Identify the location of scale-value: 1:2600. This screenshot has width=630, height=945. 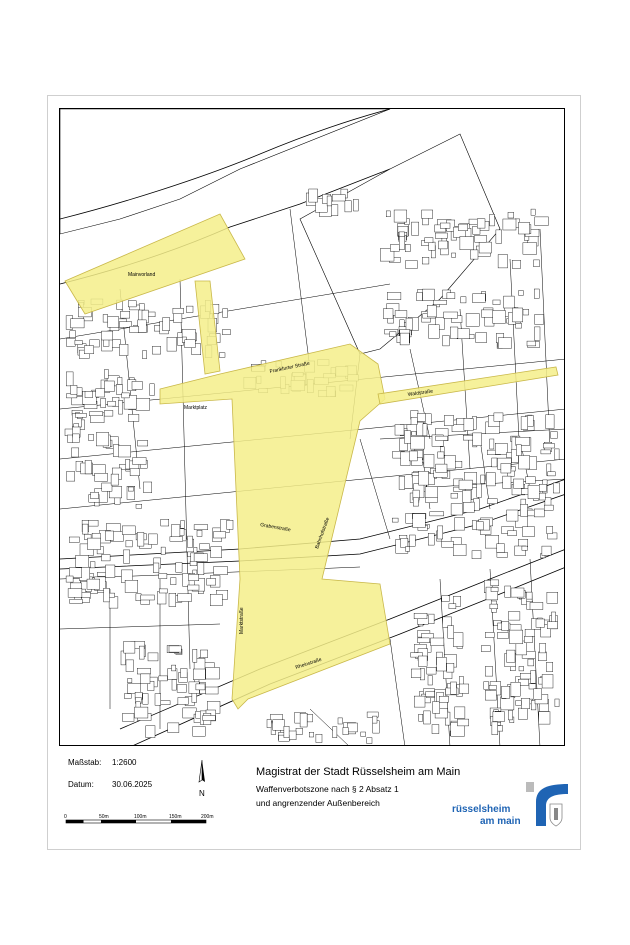
(124, 762).